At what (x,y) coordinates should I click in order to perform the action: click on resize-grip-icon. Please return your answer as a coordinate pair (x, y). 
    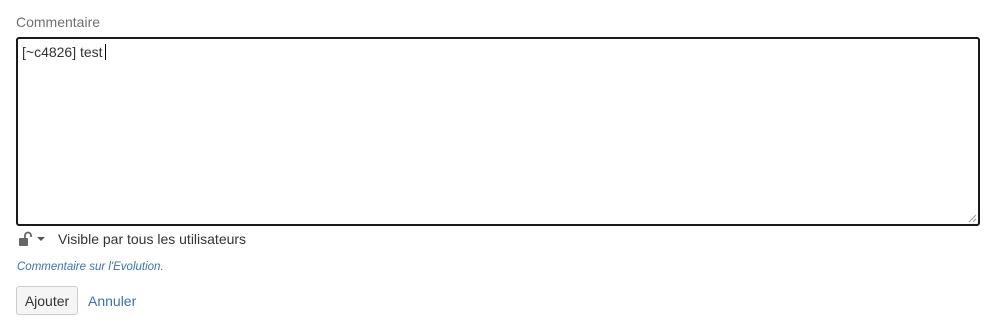
    Looking at the image, I should click on (972, 218).